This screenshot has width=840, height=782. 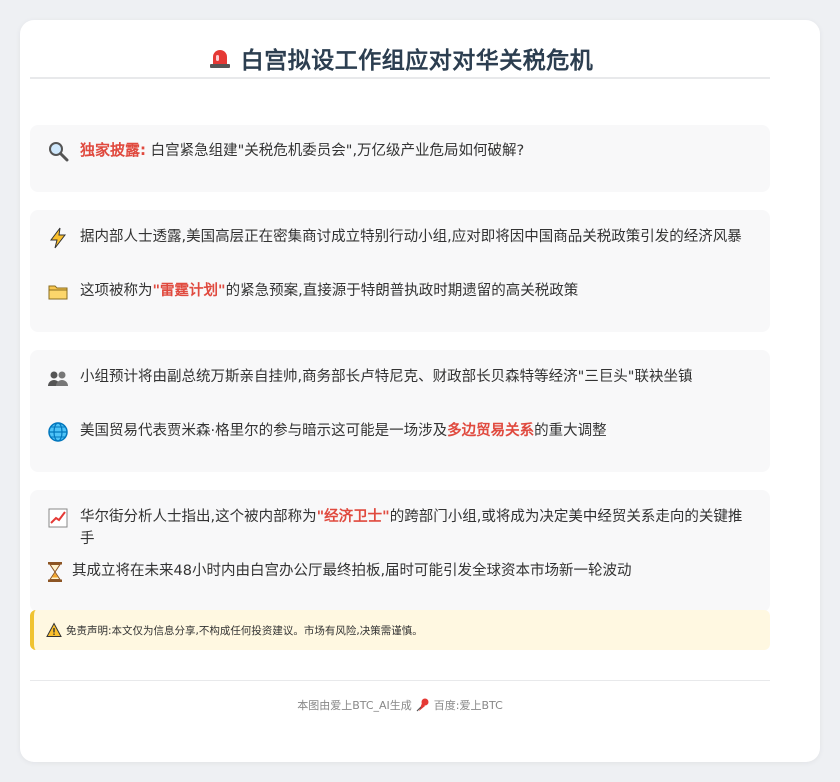 What do you see at coordinates (244, 630) in the screenshot?
I see `disclaimer-text: 免责声明:本文仅为信息分享,不构成任何投资建议。市场有风险,决策需谨慎。` at bounding box center [244, 630].